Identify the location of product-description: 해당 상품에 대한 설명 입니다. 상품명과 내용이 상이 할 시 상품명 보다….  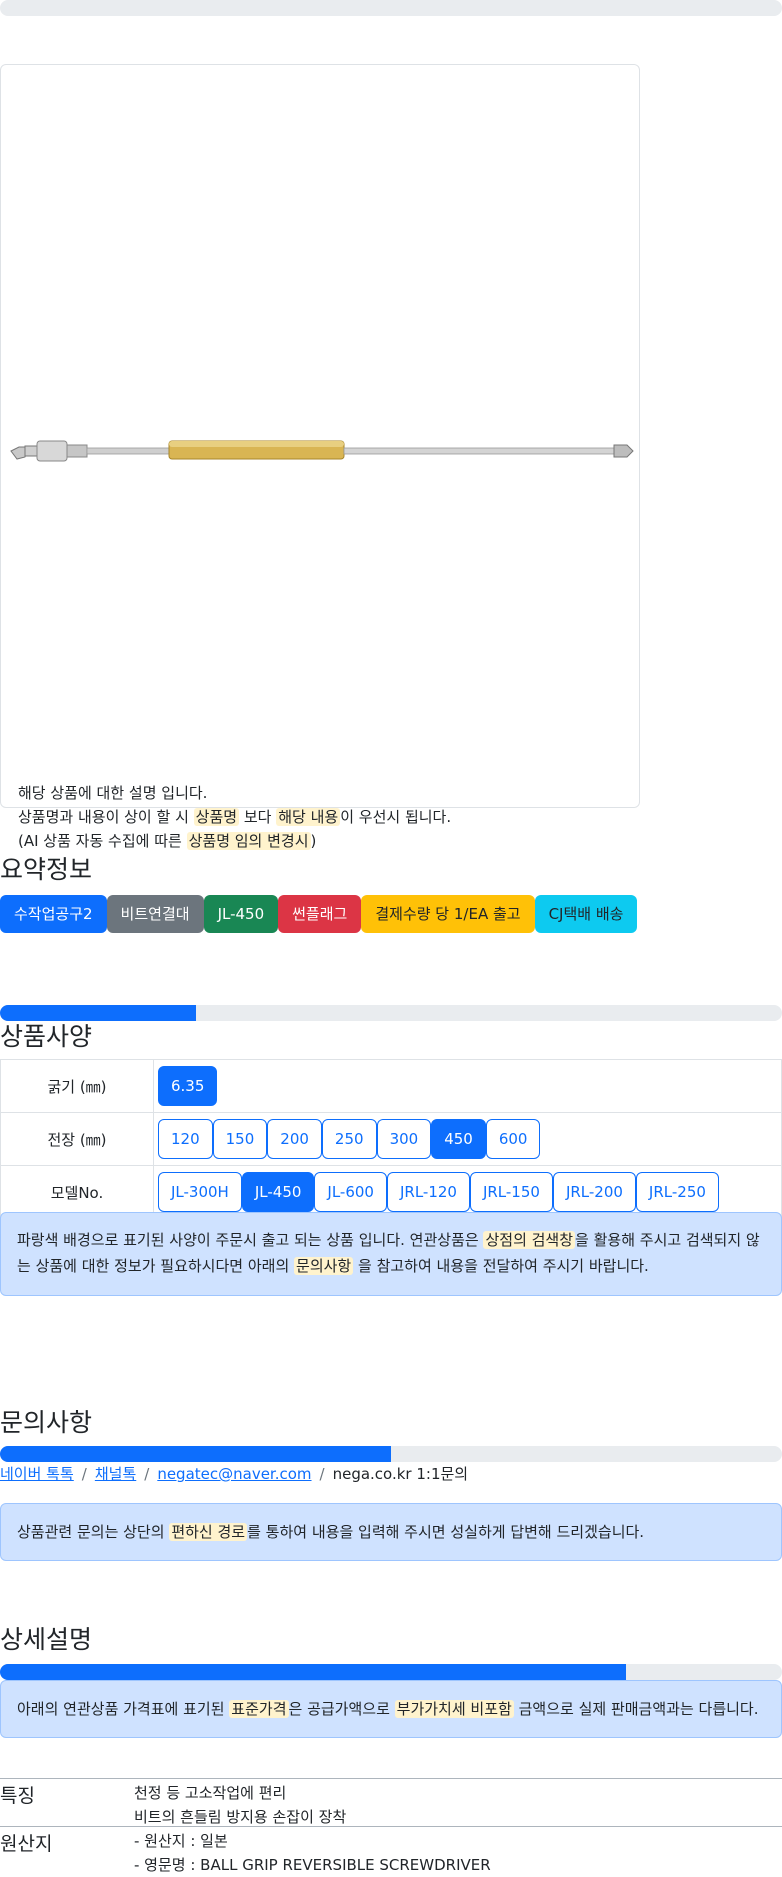
(234, 817).